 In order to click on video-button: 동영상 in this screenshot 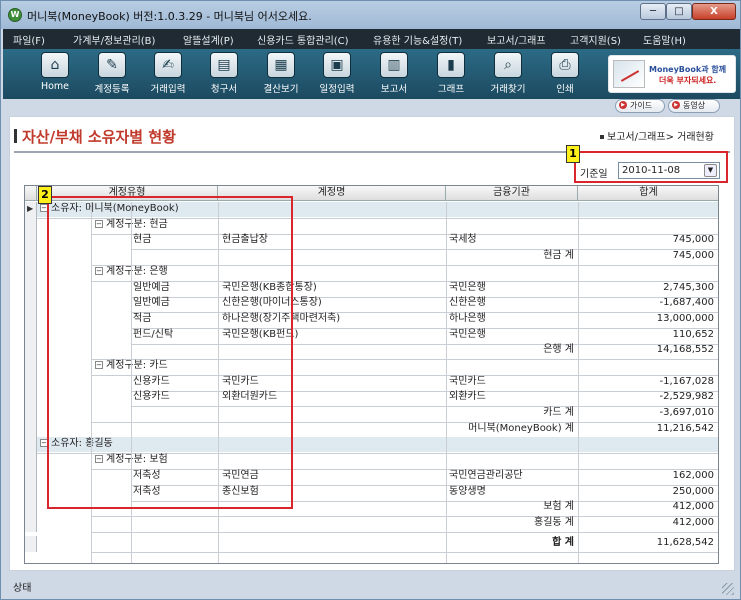, I will do `click(694, 106)`.